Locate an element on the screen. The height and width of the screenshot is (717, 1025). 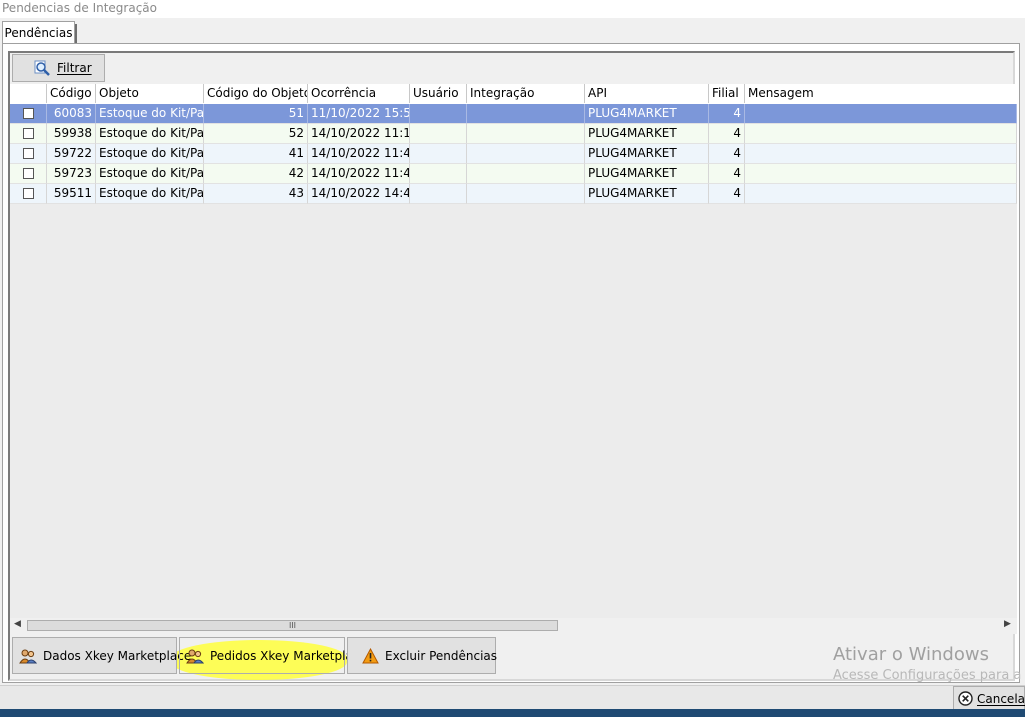
warning-icon is located at coordinates (370, 655).